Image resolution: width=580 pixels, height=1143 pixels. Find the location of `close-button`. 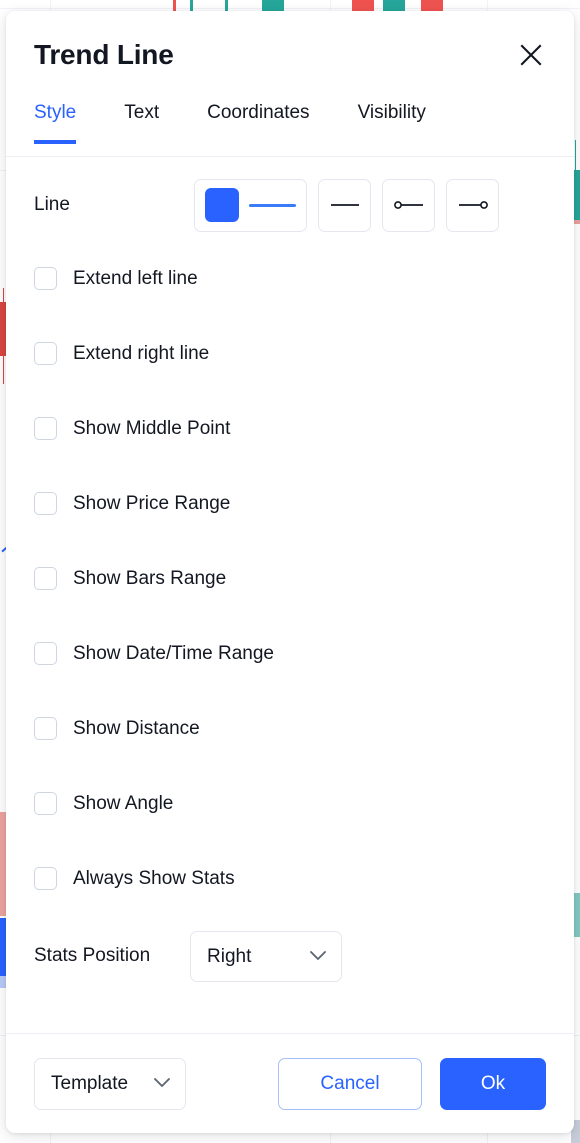

close-button is located at coordinates (531, 55).